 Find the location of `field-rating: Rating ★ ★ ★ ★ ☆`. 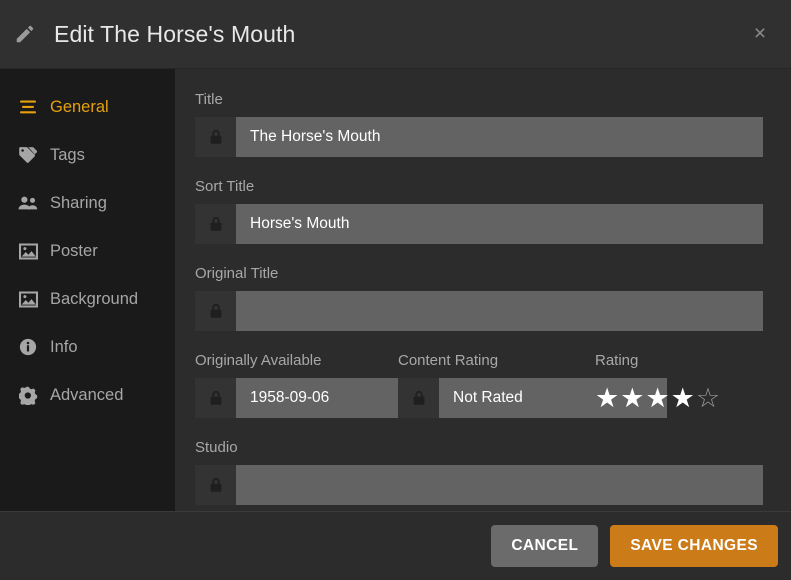

field-rating: Rating ★ ★ ★ ★ ☆ is located at coordinates (679, 385).